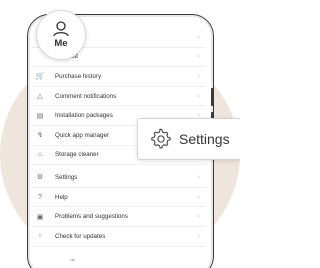  What do you see at coordinates (212, 97) in the screenshot?
I see `phone-side-button` at bounding box center [212, 97].